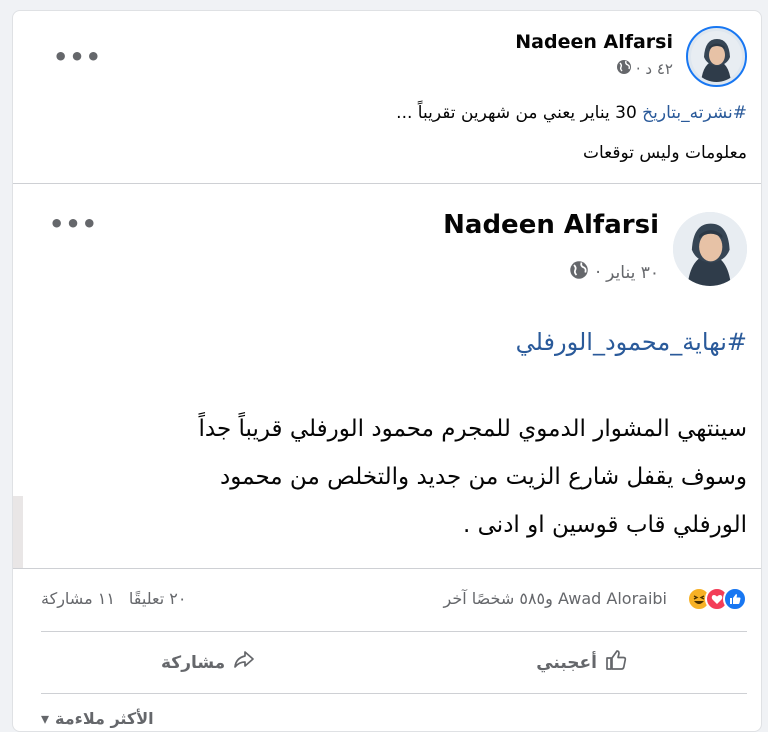 The width and height of the screenshot is (768, 732). Describe the element at coordinates (394, 693) in the screenshot. I see `actions-divider` at that location.